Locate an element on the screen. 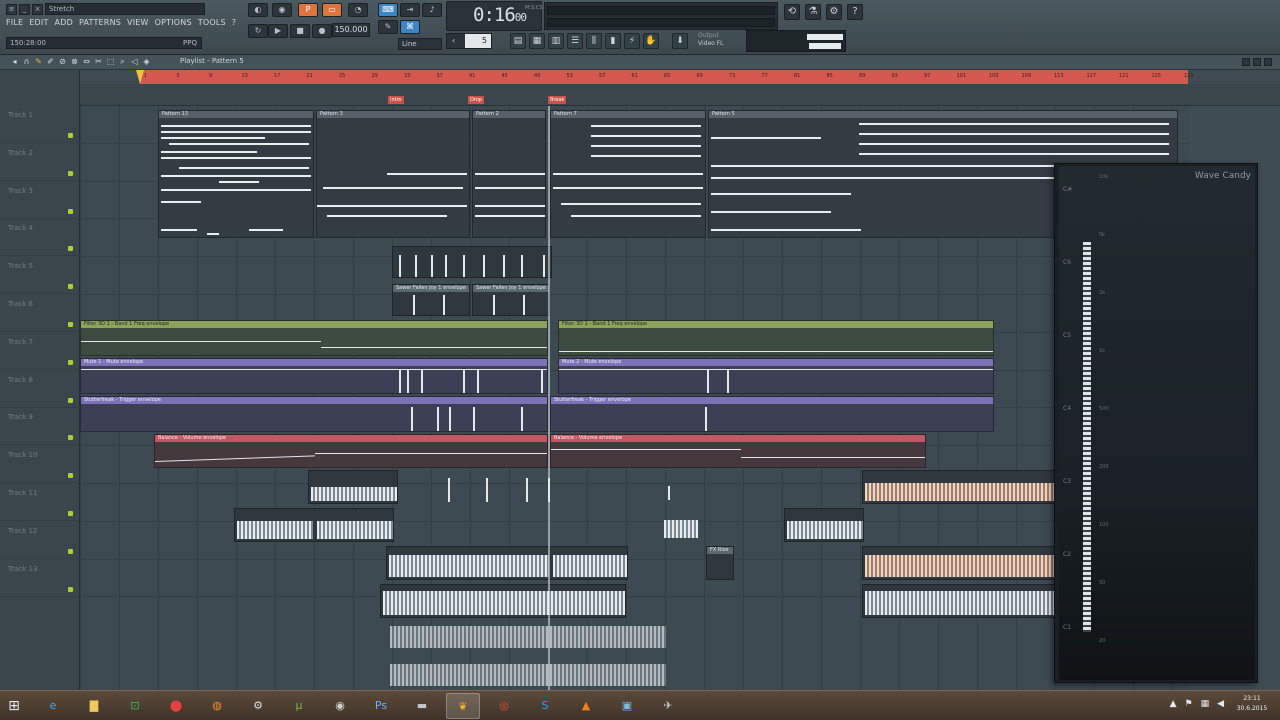 The width and height of the screenshot is (1280, 720). track-header: Track 2 is located at coordinates (40, 162).